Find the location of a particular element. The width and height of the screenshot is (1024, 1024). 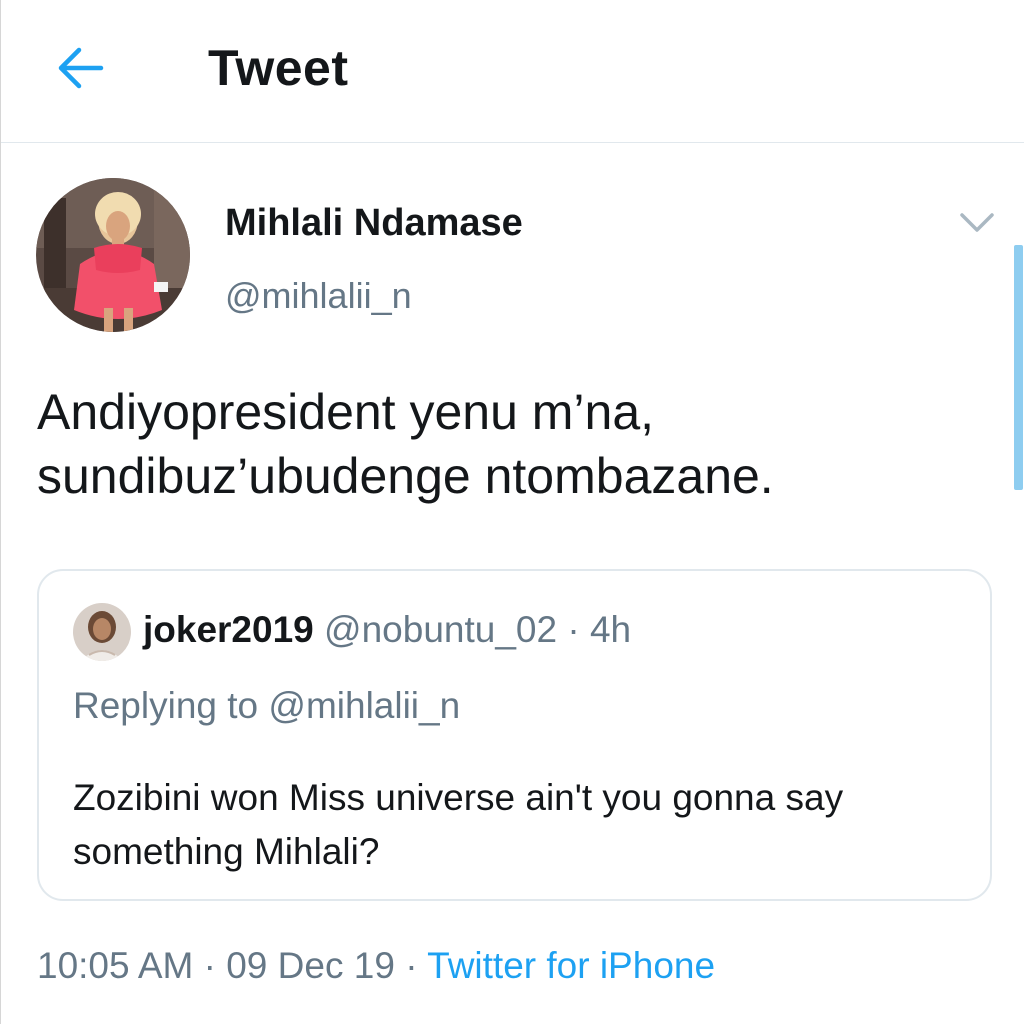

tweet-menu-button is located at coordinates (977, 222).